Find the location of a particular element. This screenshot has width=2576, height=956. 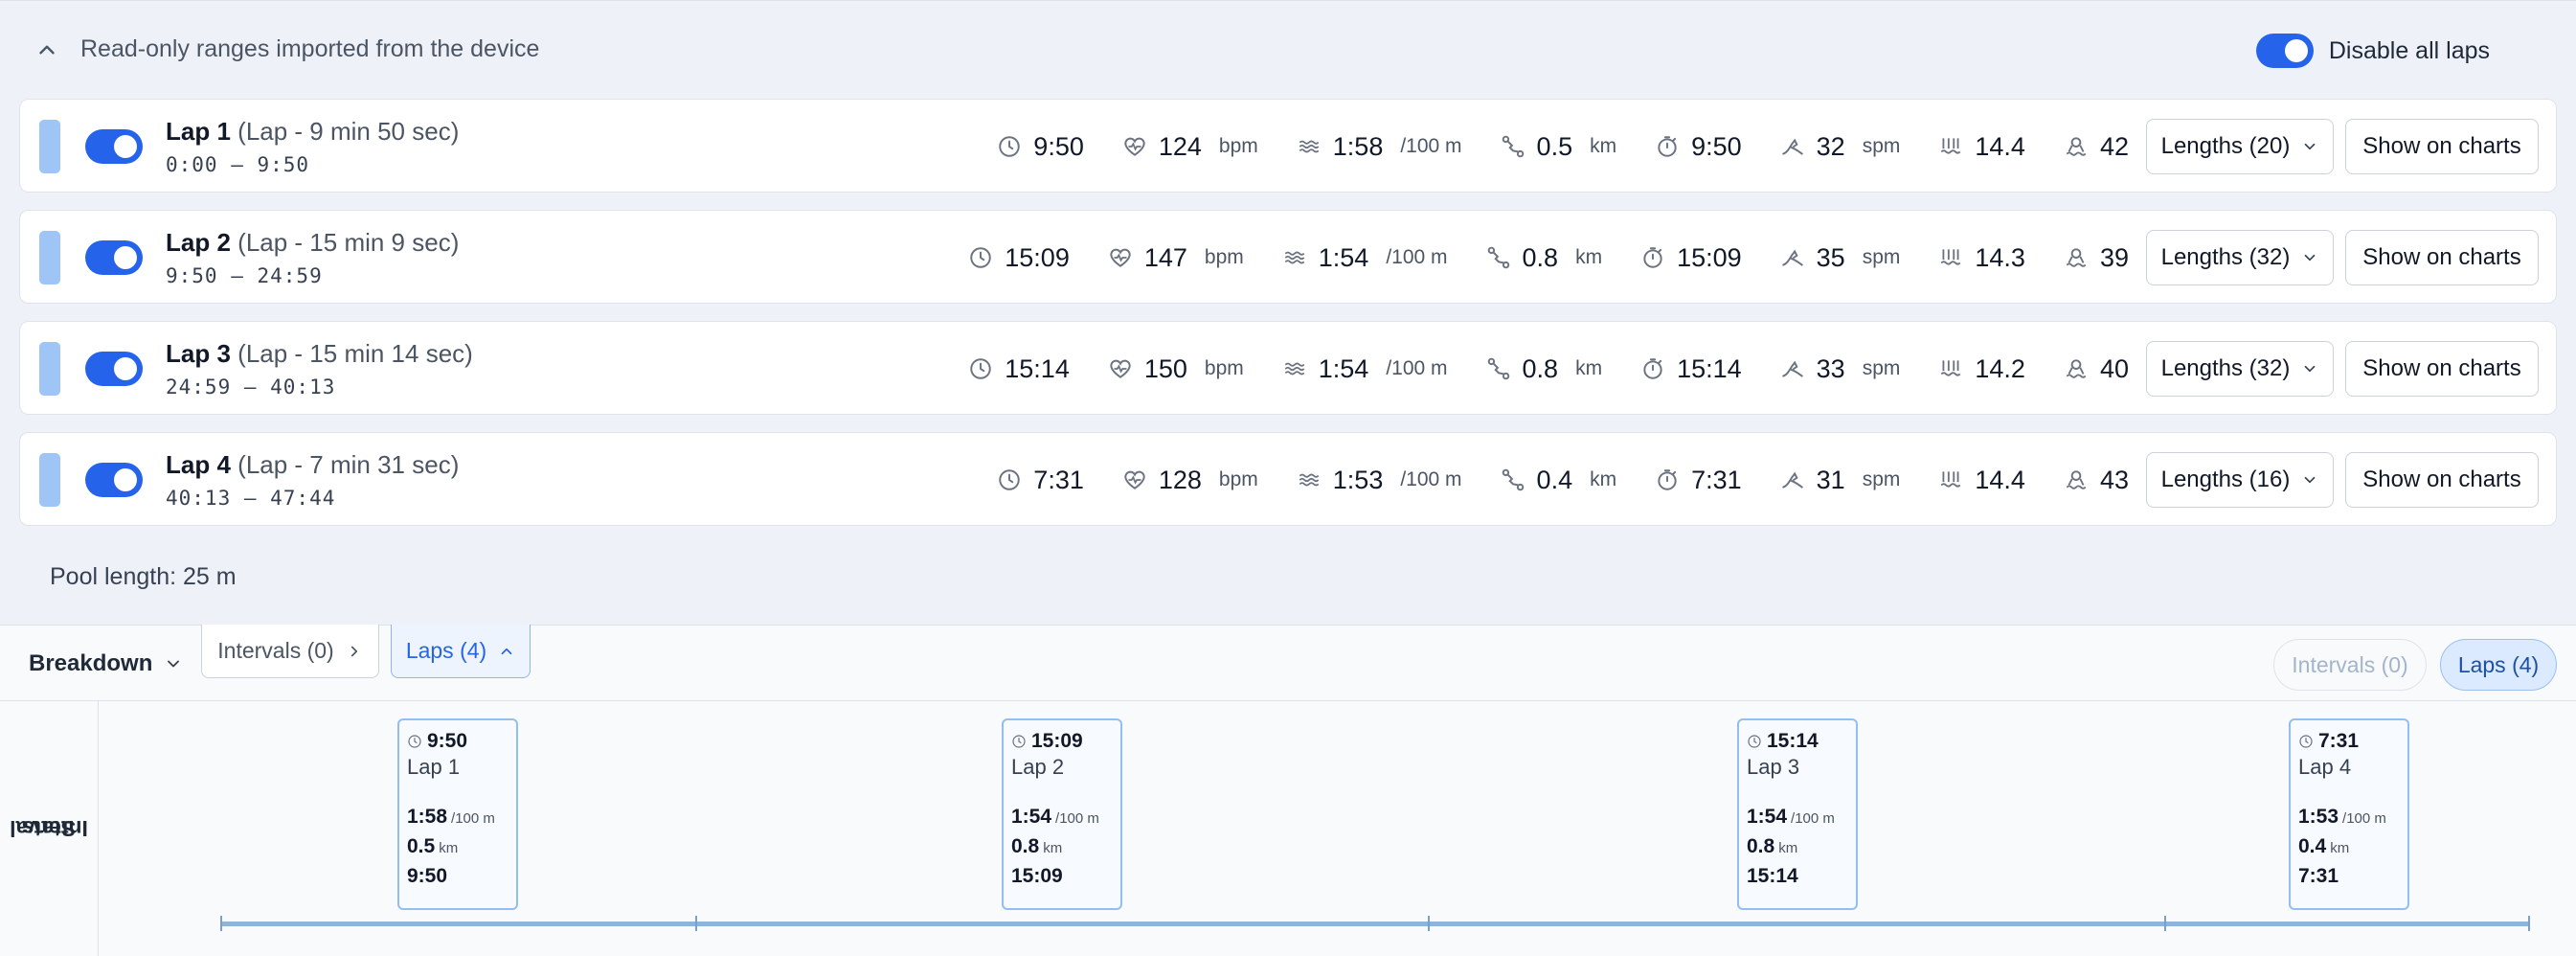

lengths-dropdown-button: Lengths (20) is located at coordinates (2240, 146).